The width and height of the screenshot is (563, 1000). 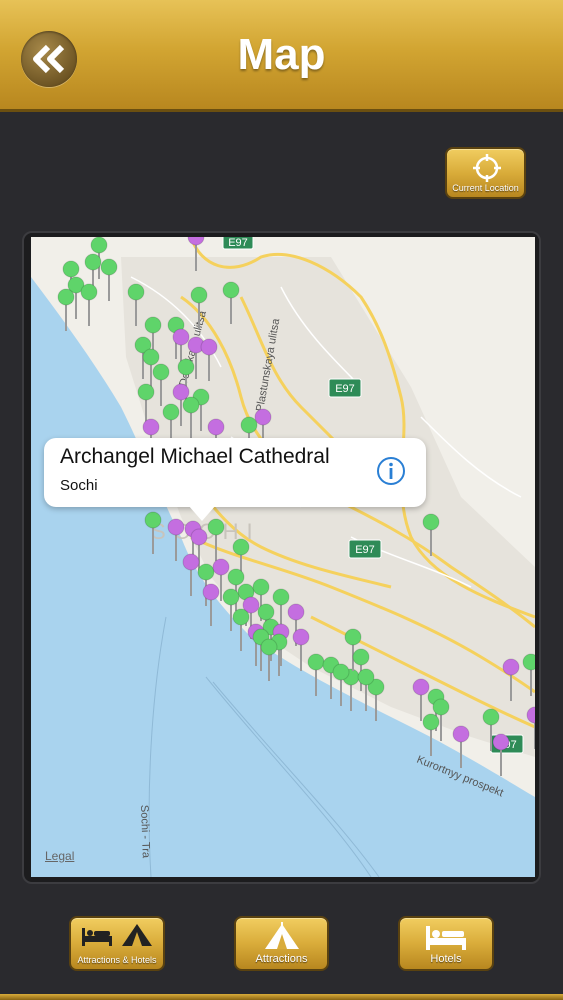 What do you see at coordinates (485, 188) in the screenshot?
I see `current-location-label: Current Location` at bounding box center [485, 188].